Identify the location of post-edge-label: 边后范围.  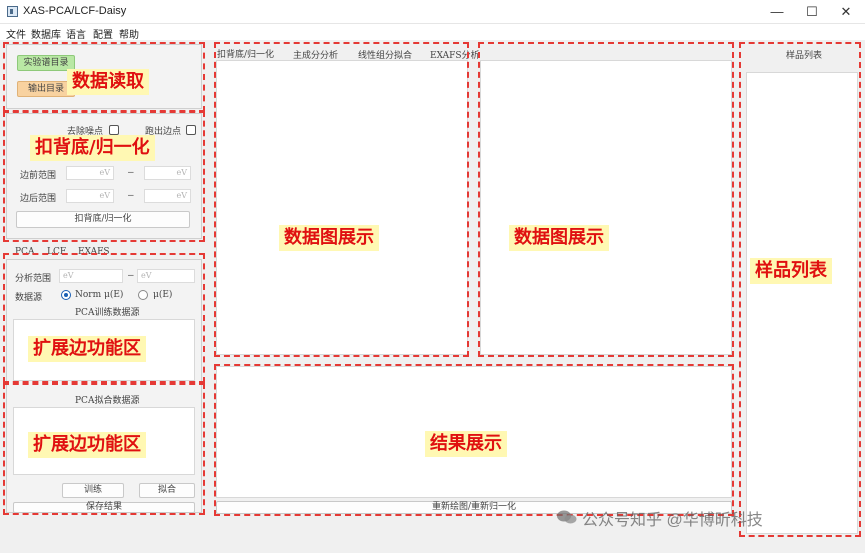
(38, 199).